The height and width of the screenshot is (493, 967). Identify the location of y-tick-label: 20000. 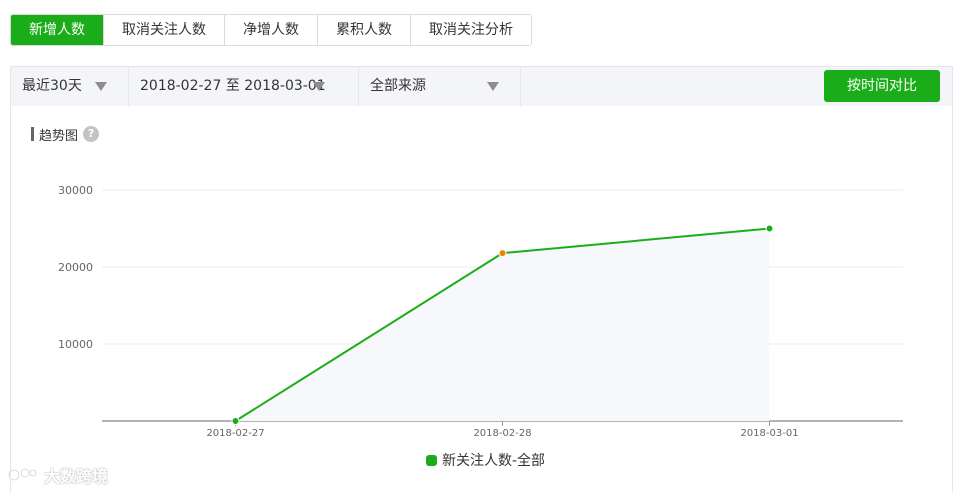
(75, 267).